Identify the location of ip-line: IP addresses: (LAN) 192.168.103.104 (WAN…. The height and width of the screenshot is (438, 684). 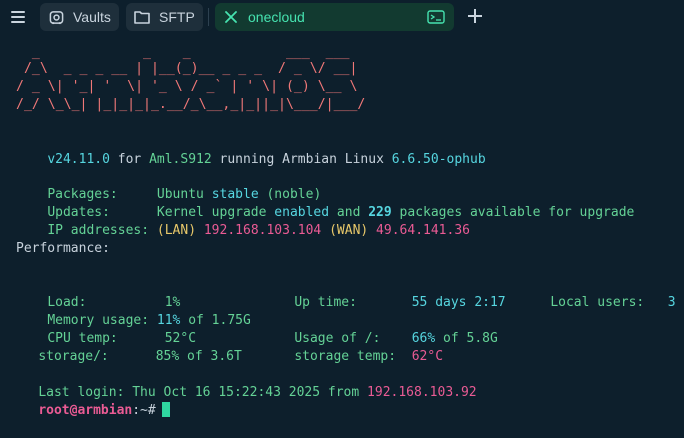
(258, 230).